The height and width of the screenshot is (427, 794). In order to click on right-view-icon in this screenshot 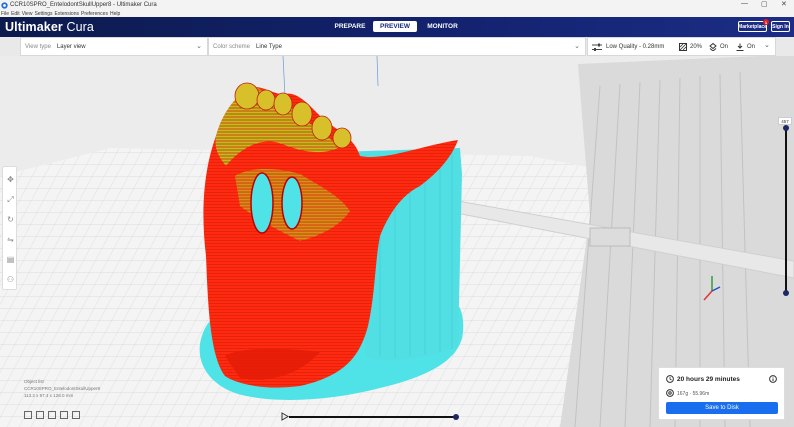, I will do `click(76, 415)`.